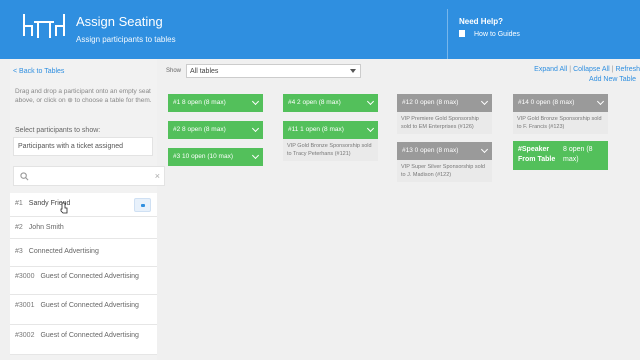 This screenshot has height=360, width=640. What do you see at coordinates (627, 69) in the screenshot?
I see `refresh-link: Refresh` at bounding box center [627, 69].